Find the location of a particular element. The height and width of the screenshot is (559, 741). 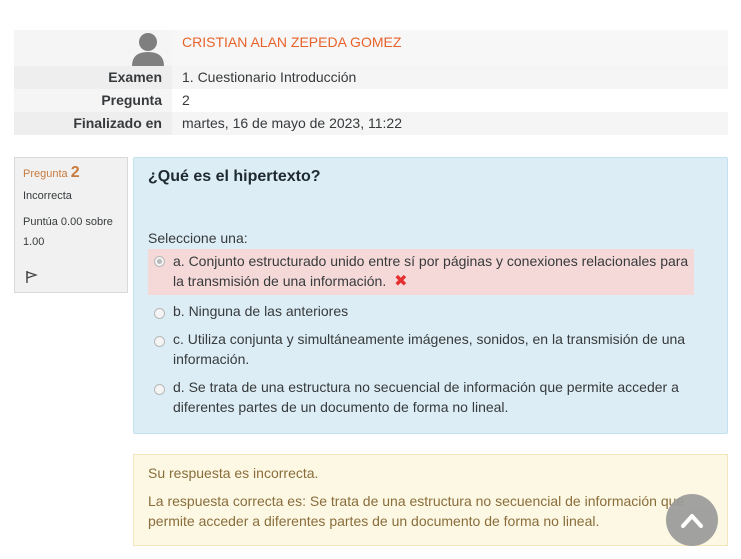

back-to-top-button is located at coordinates (692, 520).